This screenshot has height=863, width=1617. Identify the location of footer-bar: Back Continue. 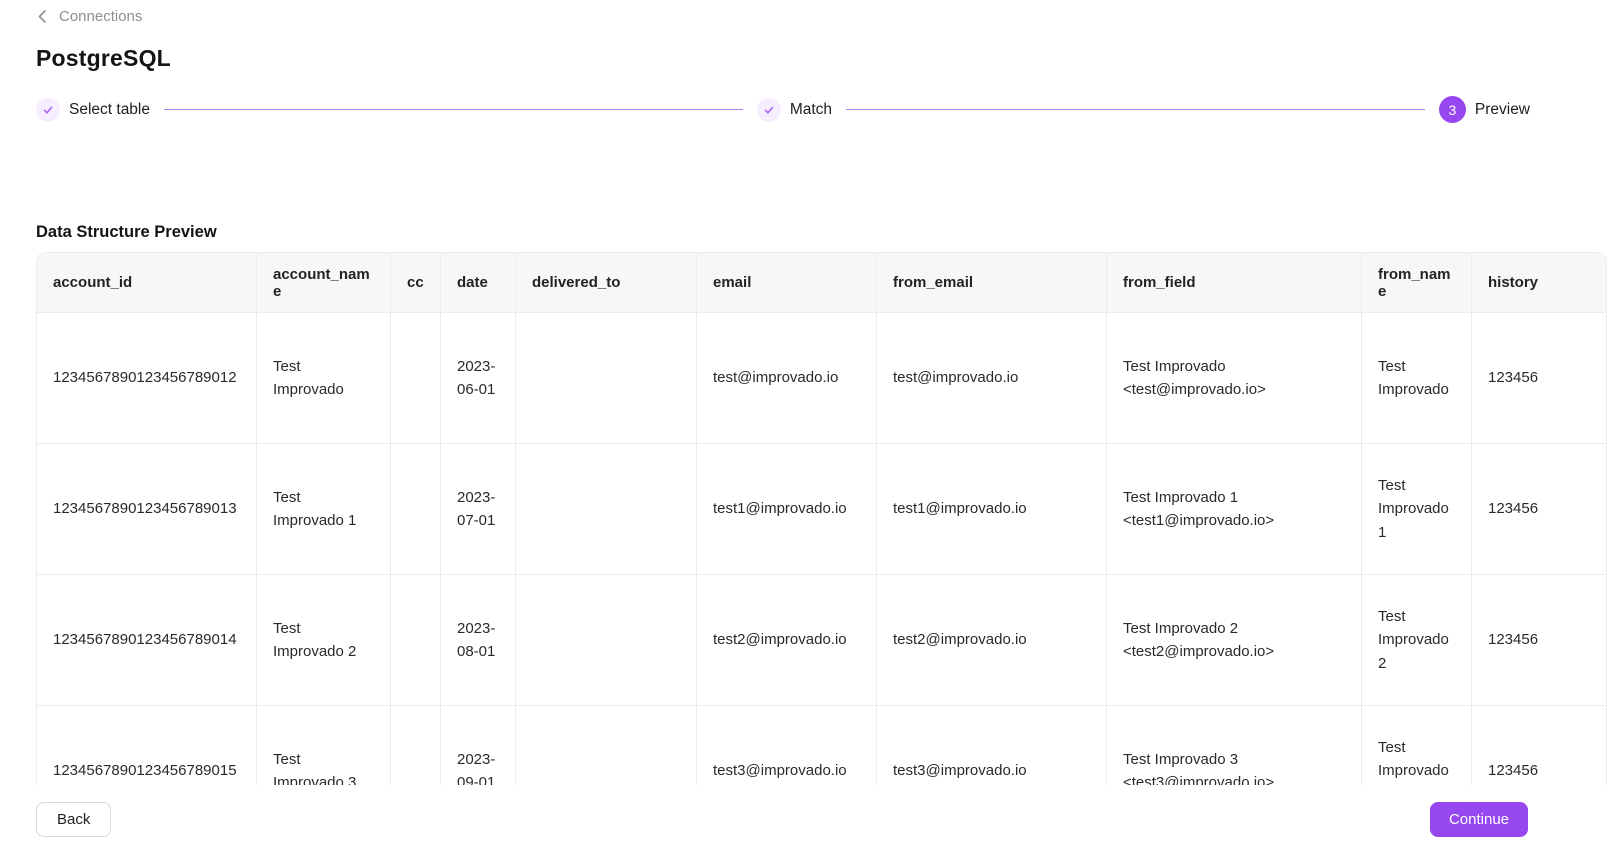
(808, 824).